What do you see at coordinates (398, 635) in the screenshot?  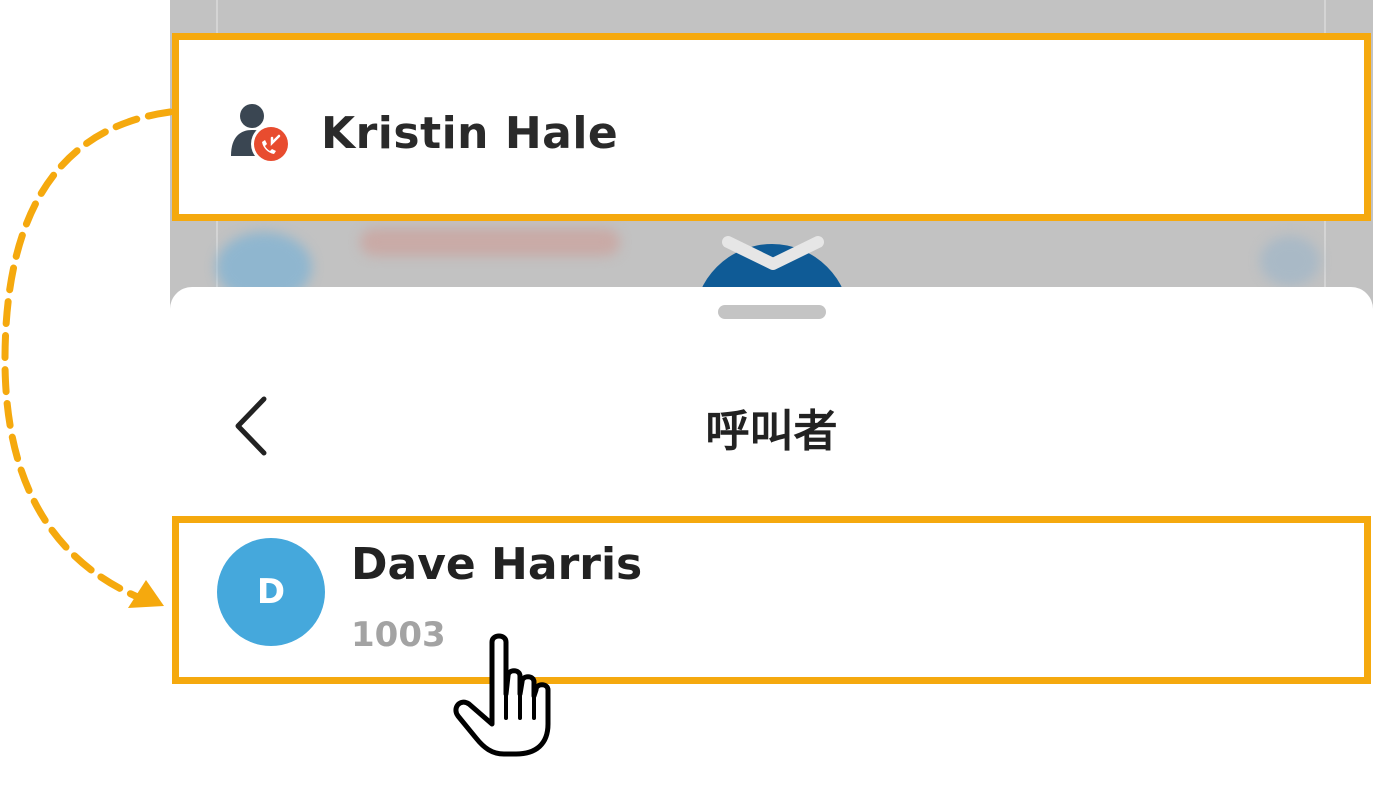 I see `contact-extension: 1003` at bounding box center [398, 635].